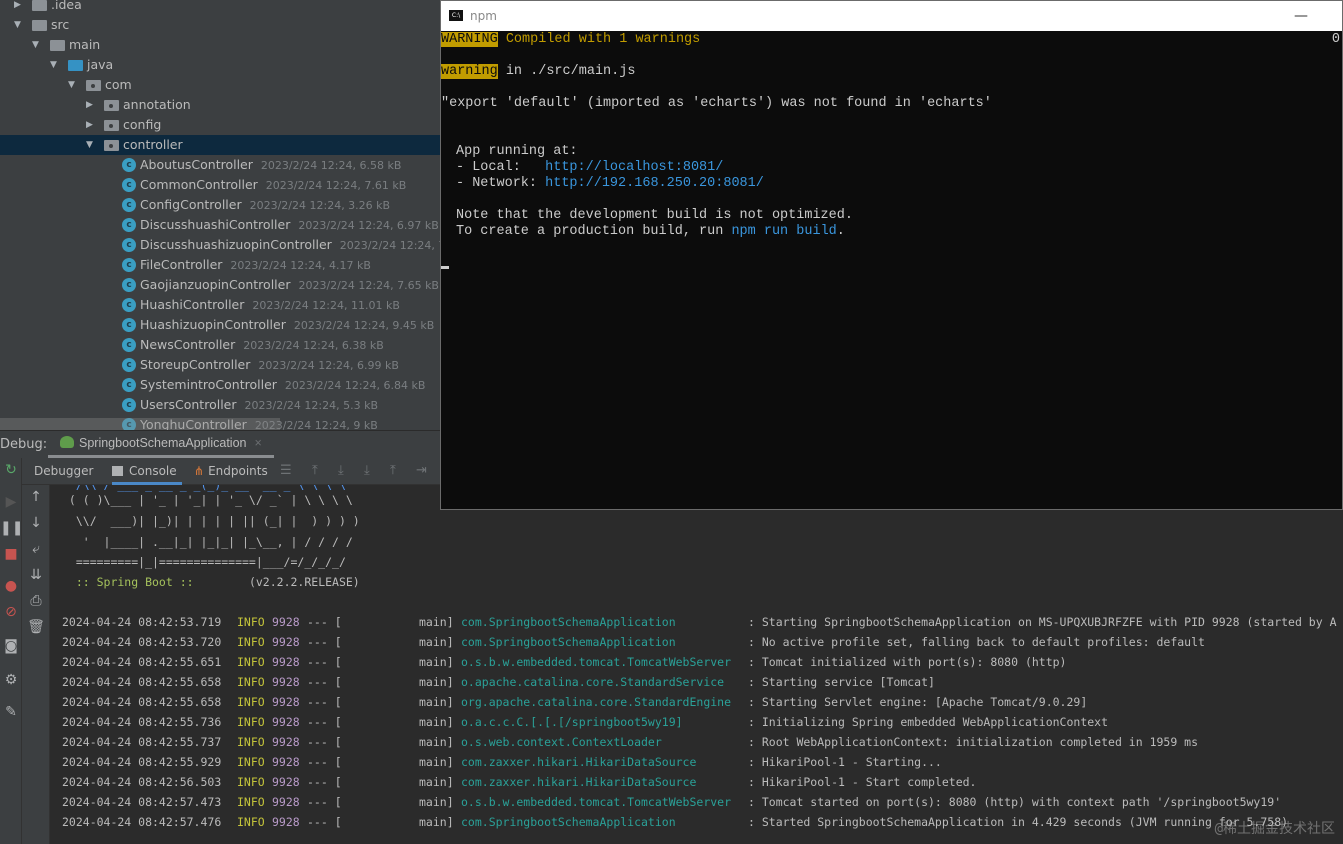 The height and width of the screenshot is (844, 1343). I want to click on file-meta: 2023/2/24 12:24, 9.45 kB, so click(364, 325).